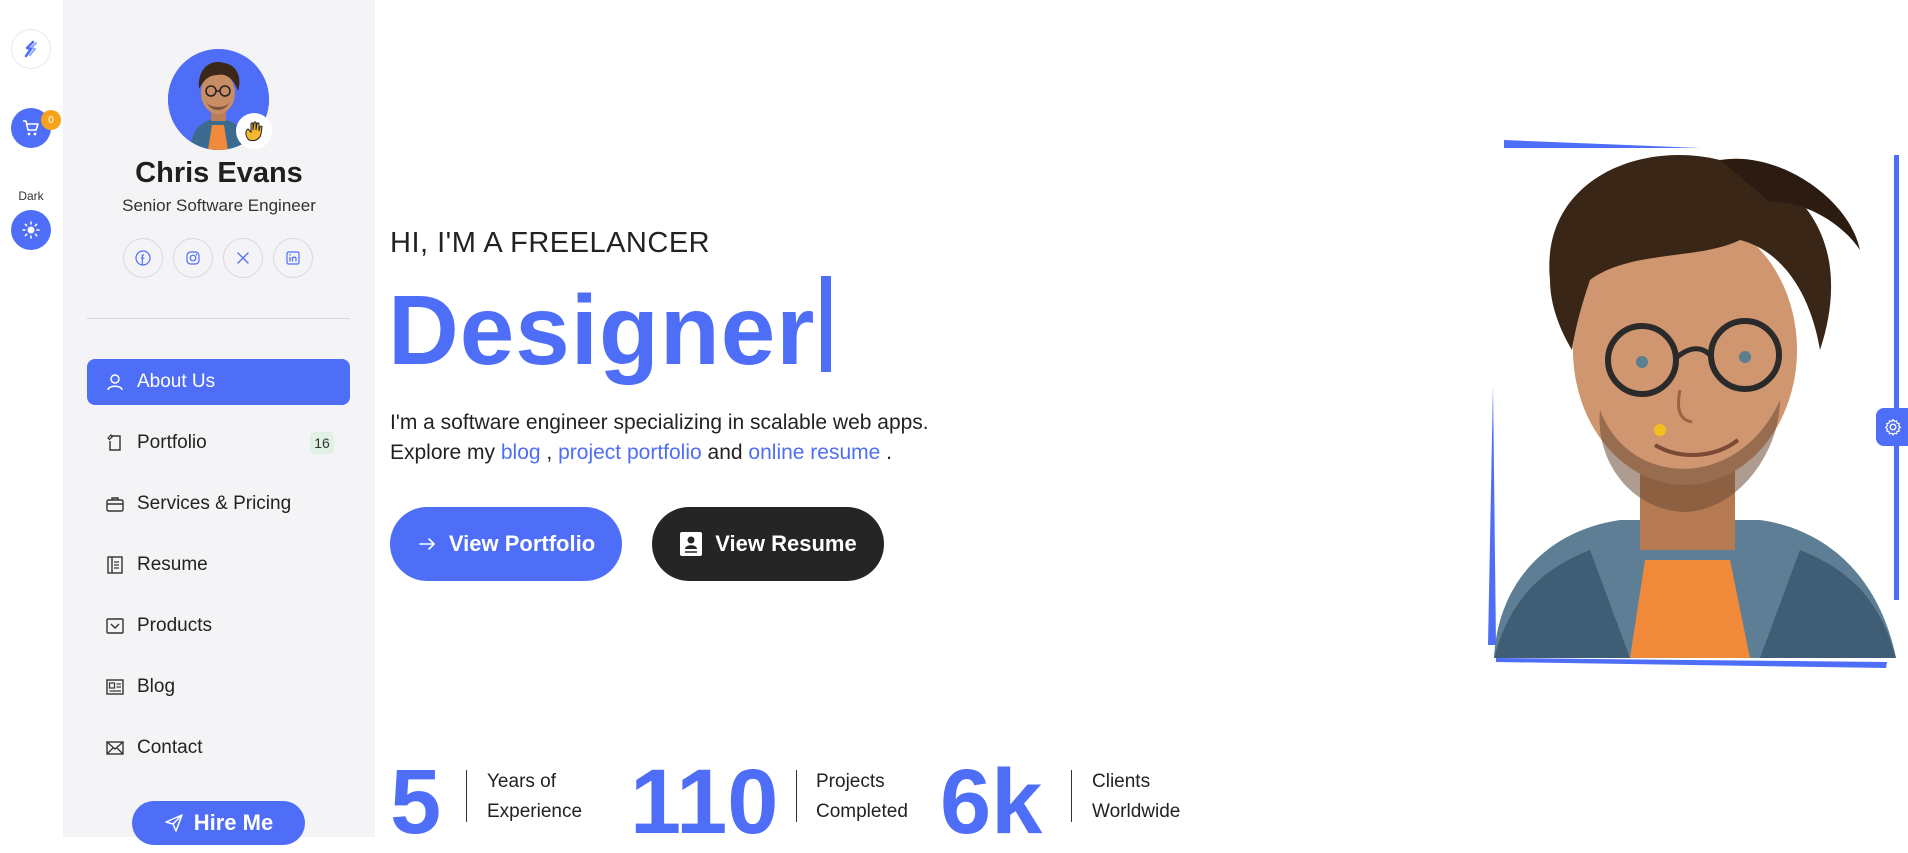  Describe the element at coordinates (218, 318) in the screenshot. I see `sidebar-divider` at that location.